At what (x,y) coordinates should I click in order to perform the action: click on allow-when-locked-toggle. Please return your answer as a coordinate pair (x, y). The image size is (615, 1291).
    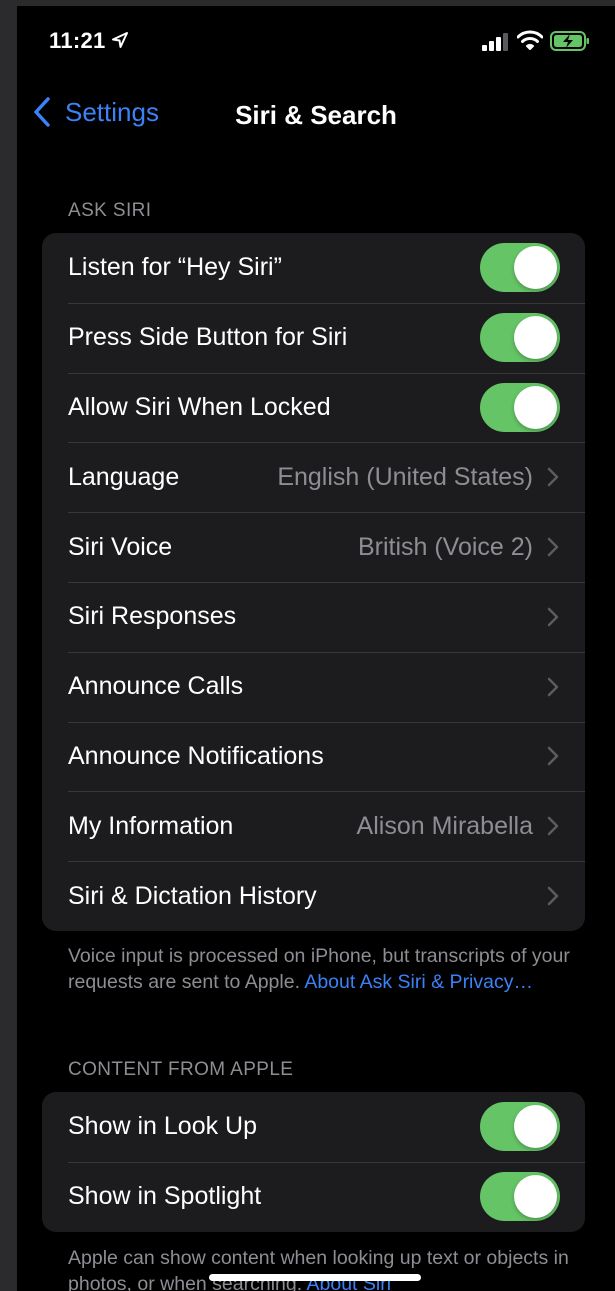
    Looking at the image, I should click on (520, 407).